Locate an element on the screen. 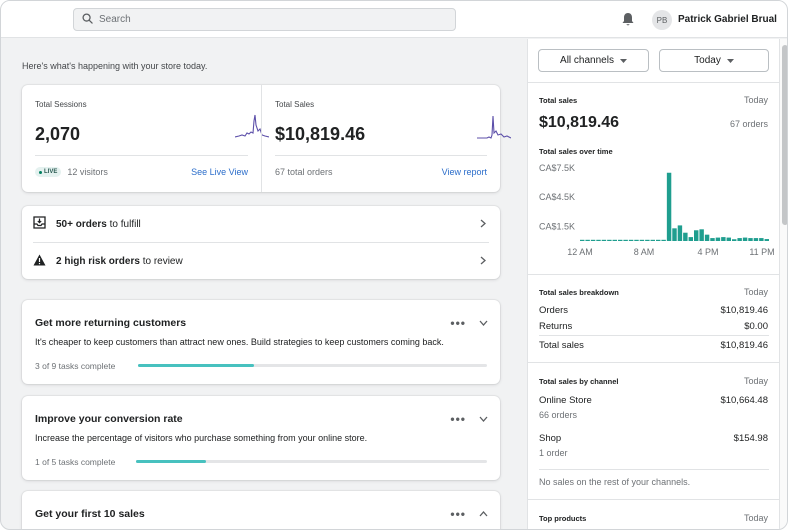  chart-title: Total sales over time is located at coordinates (576, 151).